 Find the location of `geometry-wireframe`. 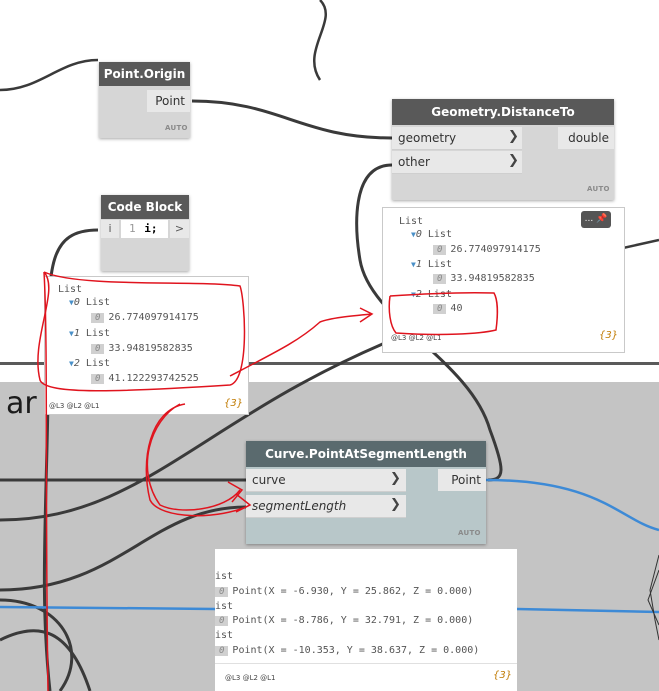

geometry-wireframe is located at coordinates (654, 597).